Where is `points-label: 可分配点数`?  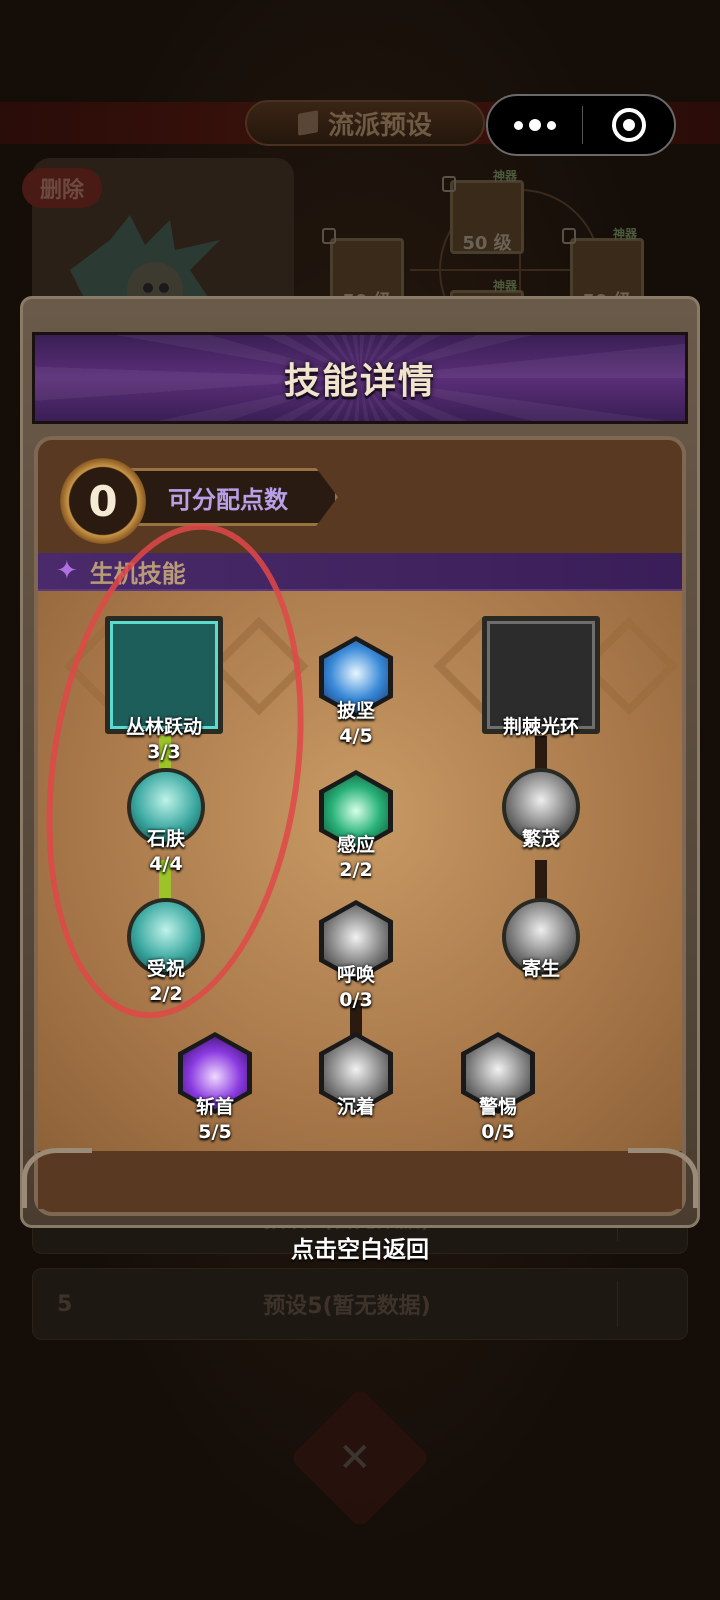
points-label: 可分配点数 is located at coordinates (229, 497).